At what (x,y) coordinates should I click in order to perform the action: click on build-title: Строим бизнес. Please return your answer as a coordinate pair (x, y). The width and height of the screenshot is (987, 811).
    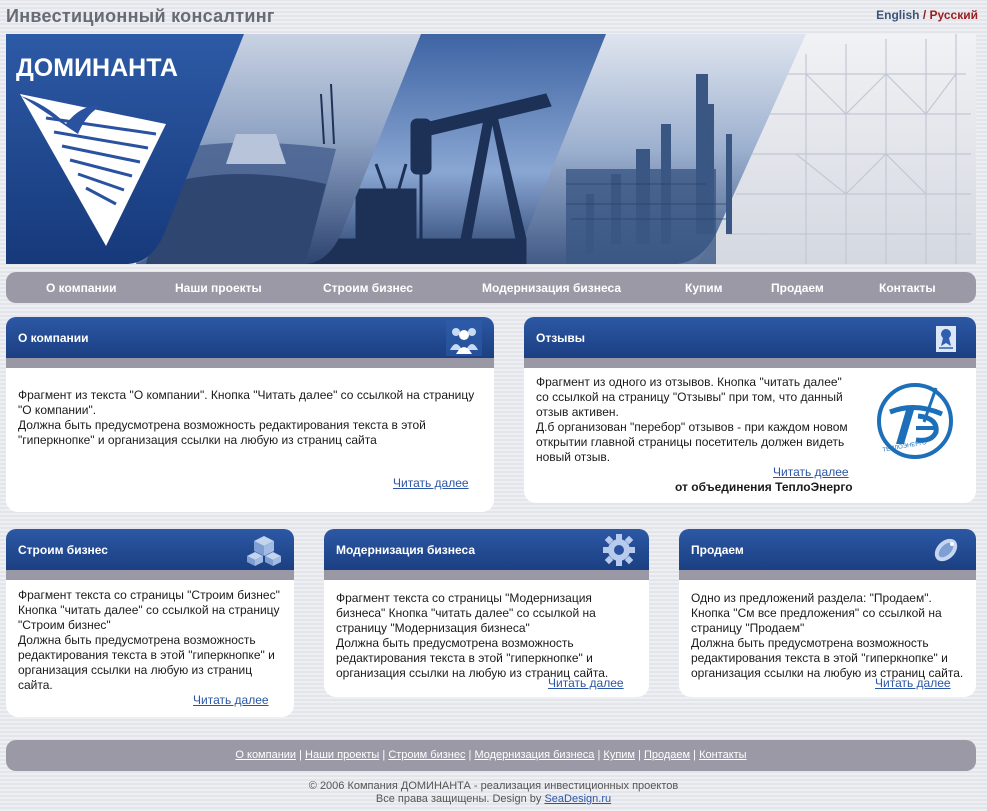
    Looking at the image, I should click on (63, 550).